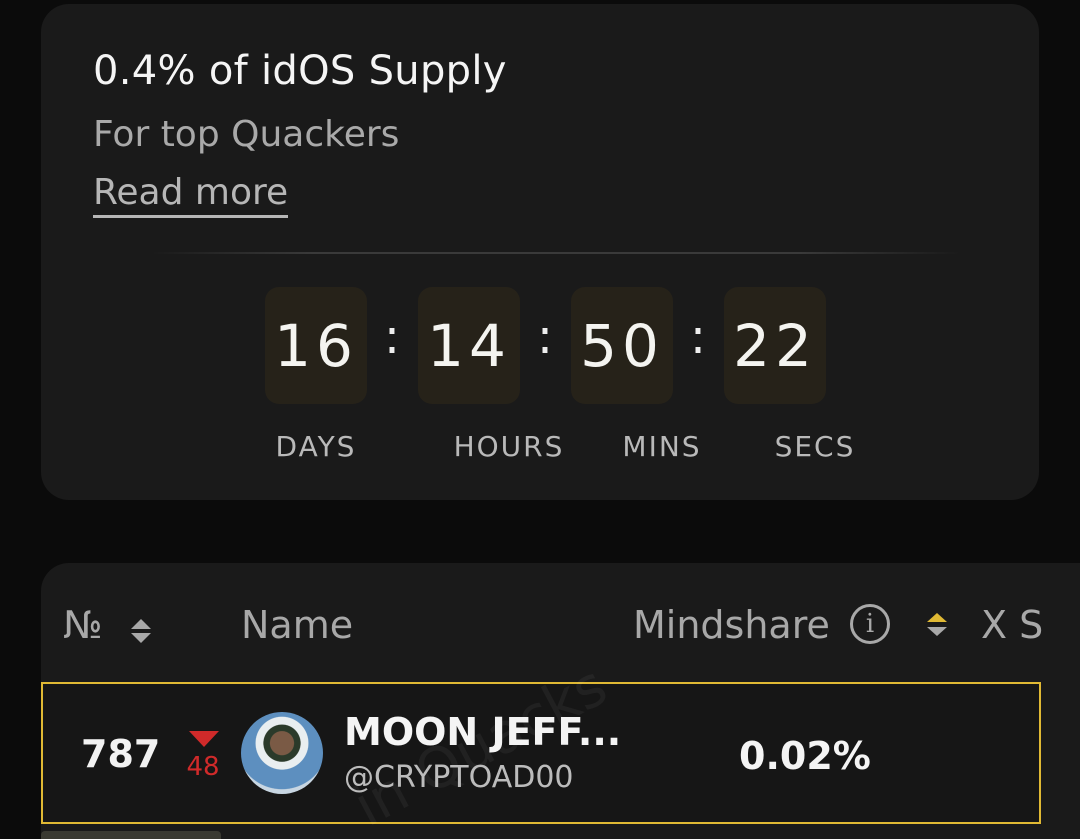  I want to click on countdown-mins-tile: 50, so click(622, 345).